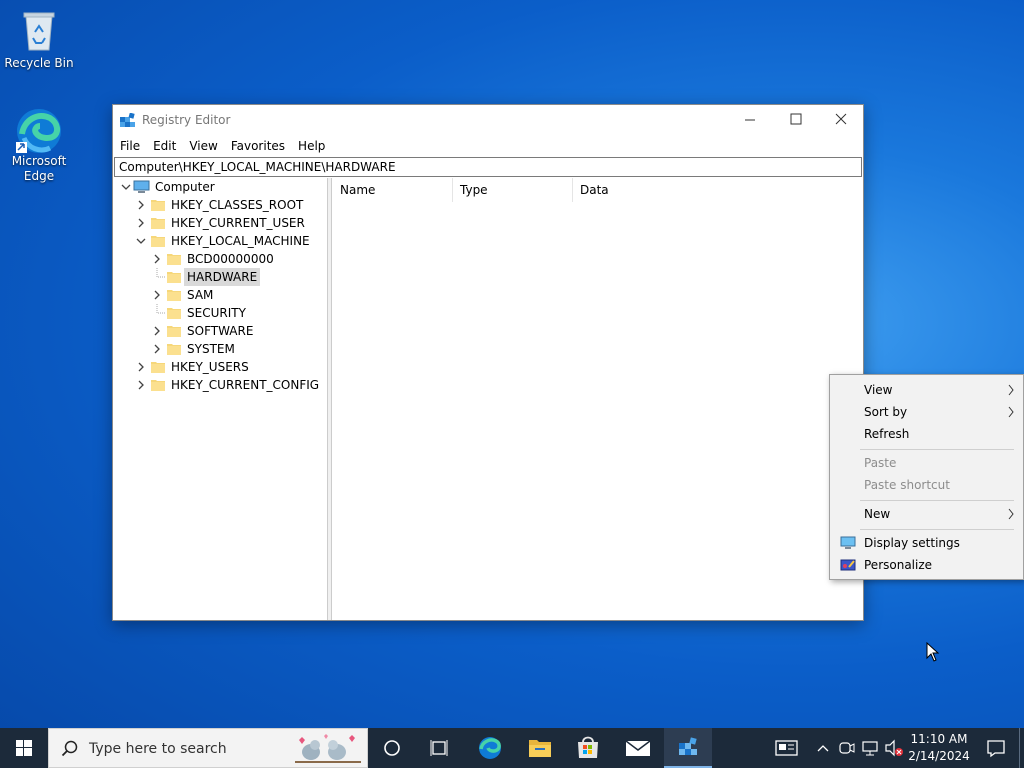  I want to click on taskbar-app-edge, so click(490, 748).